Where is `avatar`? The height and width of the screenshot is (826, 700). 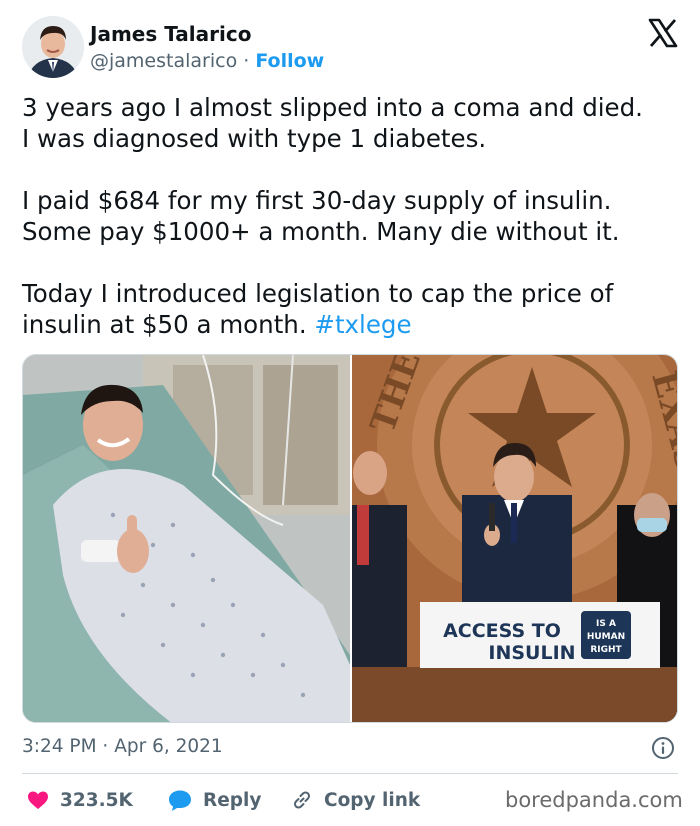 avatar is located at coordinates (53, 47).